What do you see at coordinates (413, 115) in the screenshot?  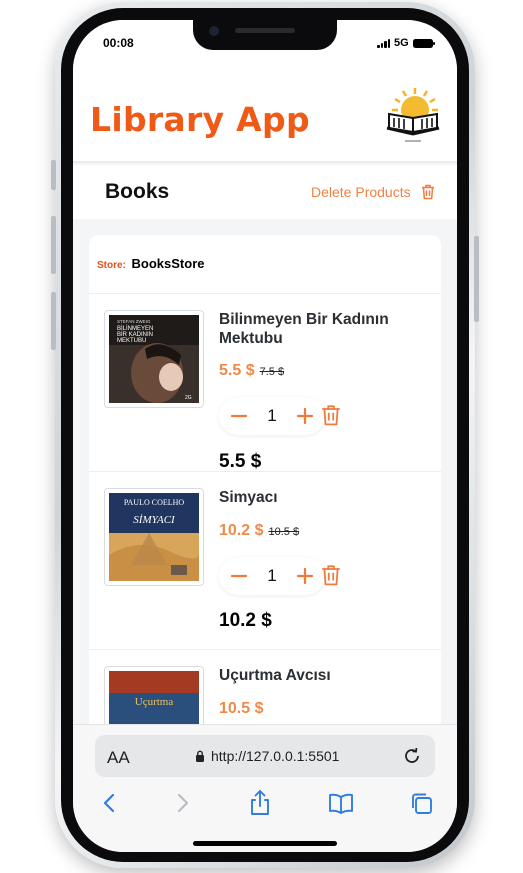 I see `library-logo-icon` at bounding box center [413, 115].